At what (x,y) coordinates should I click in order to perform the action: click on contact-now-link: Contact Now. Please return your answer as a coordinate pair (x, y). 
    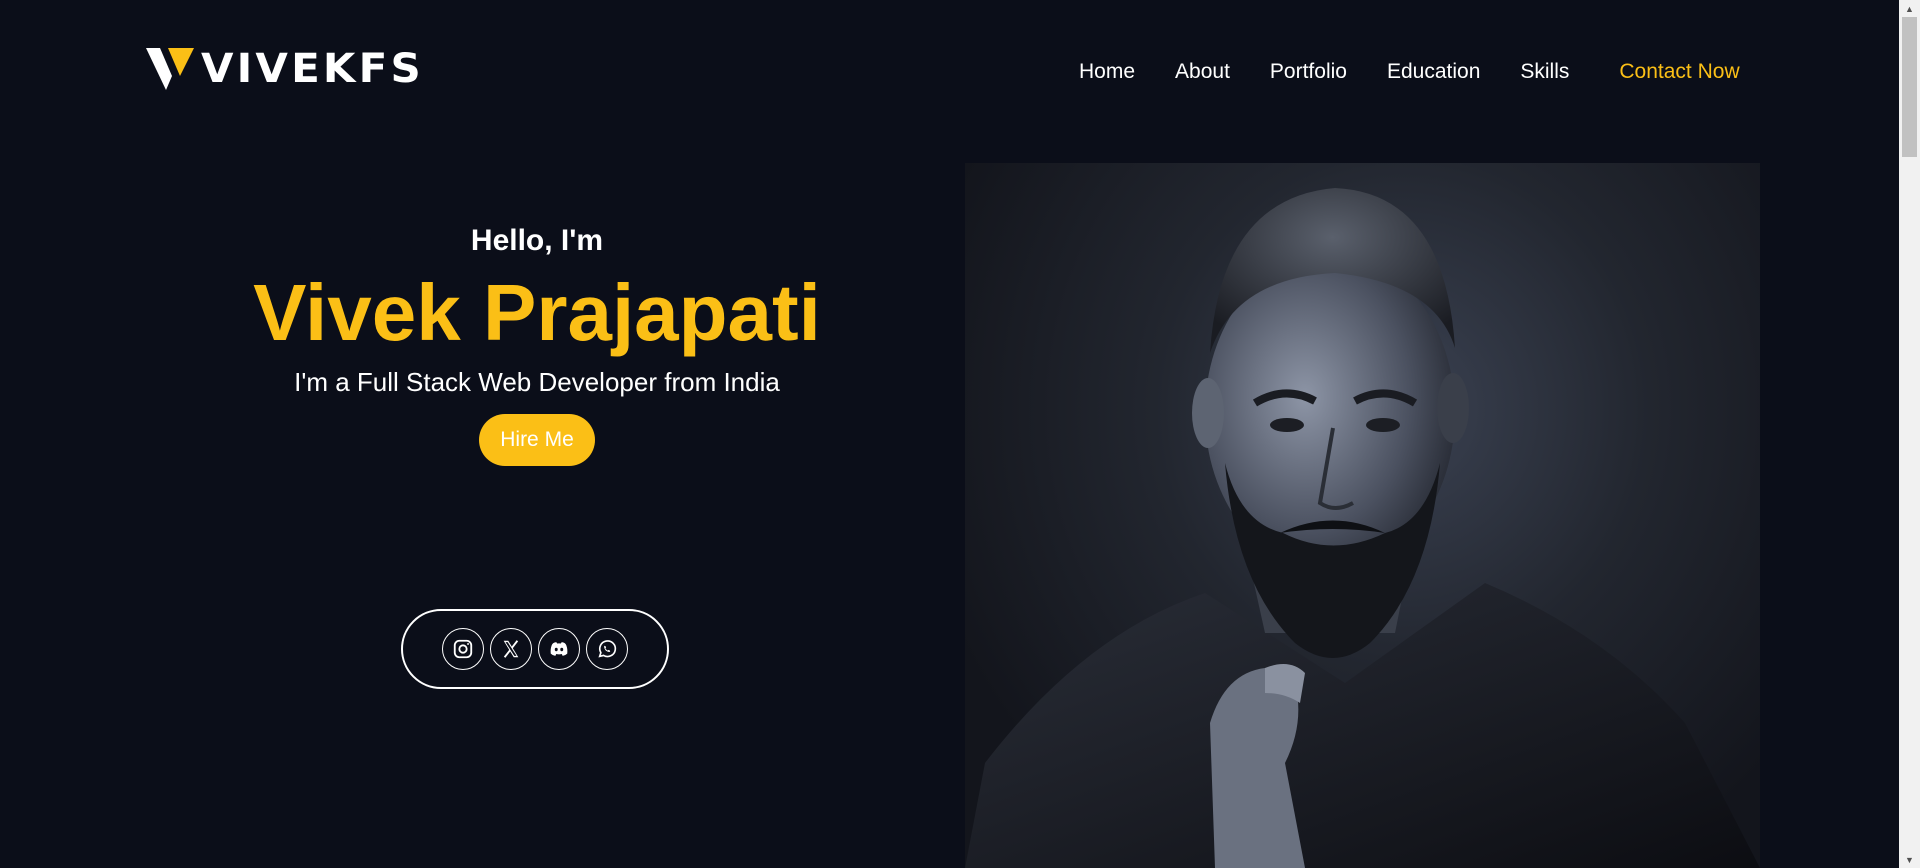
    Looking at the image, I should click on (1679, 72).